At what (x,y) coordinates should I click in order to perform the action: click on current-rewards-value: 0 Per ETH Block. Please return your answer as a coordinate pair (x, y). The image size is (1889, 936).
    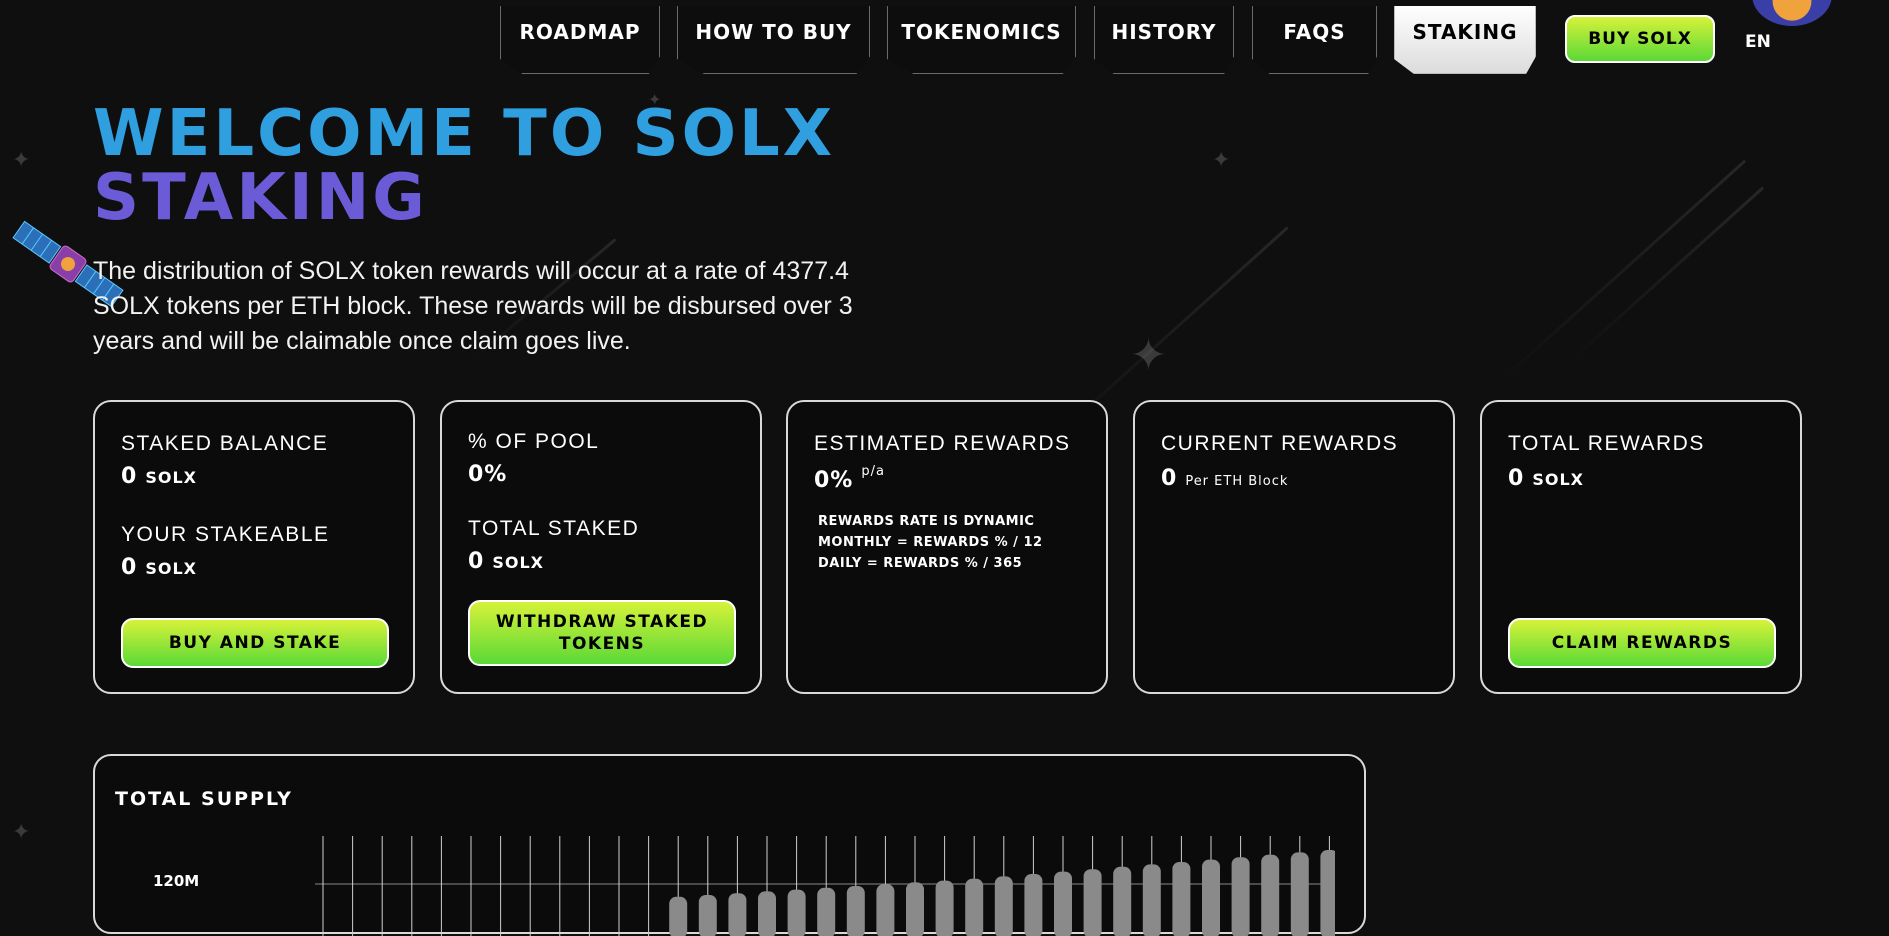
    Looking at the image, I should click on (1294, 478).